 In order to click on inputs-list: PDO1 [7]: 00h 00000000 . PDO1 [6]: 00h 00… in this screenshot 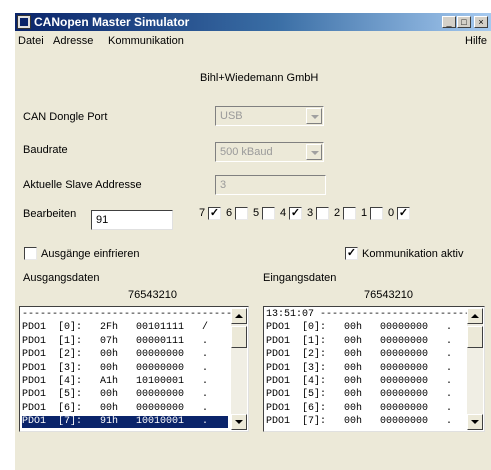, I will do `click(374, 369)`.